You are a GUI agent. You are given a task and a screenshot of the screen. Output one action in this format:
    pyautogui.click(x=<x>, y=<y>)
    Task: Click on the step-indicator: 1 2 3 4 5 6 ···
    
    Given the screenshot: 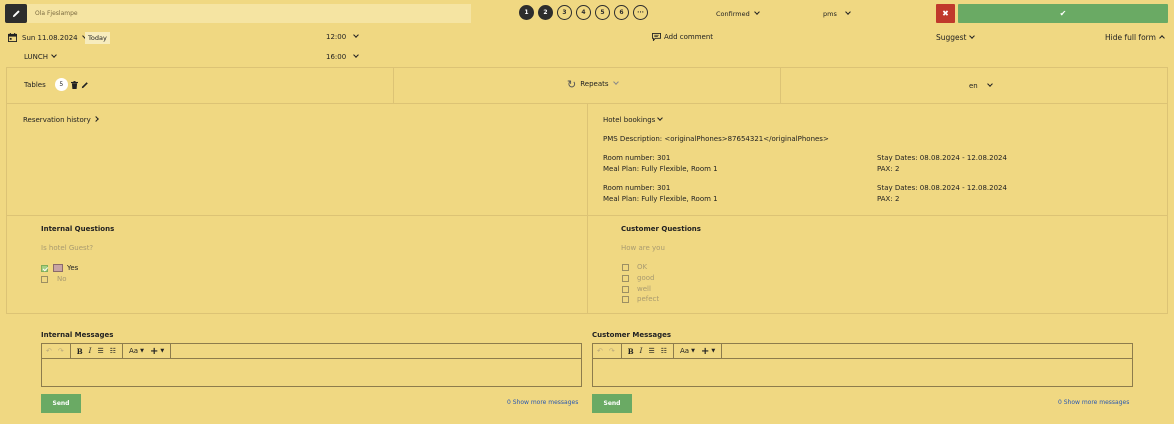 What is the action you would take?
    pyautogui.click(x=583, y=12)
    